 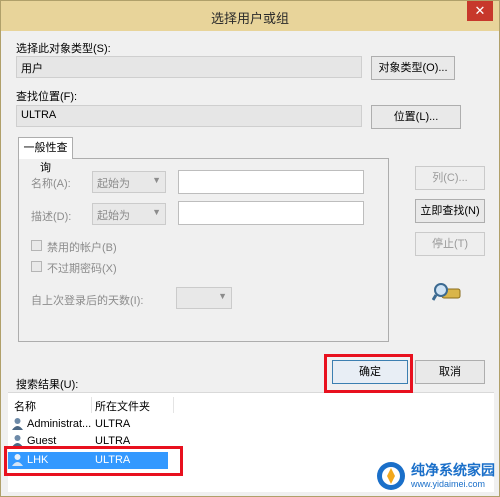 I want to click on column-header-name: 名称, so click(x=25, y=406).